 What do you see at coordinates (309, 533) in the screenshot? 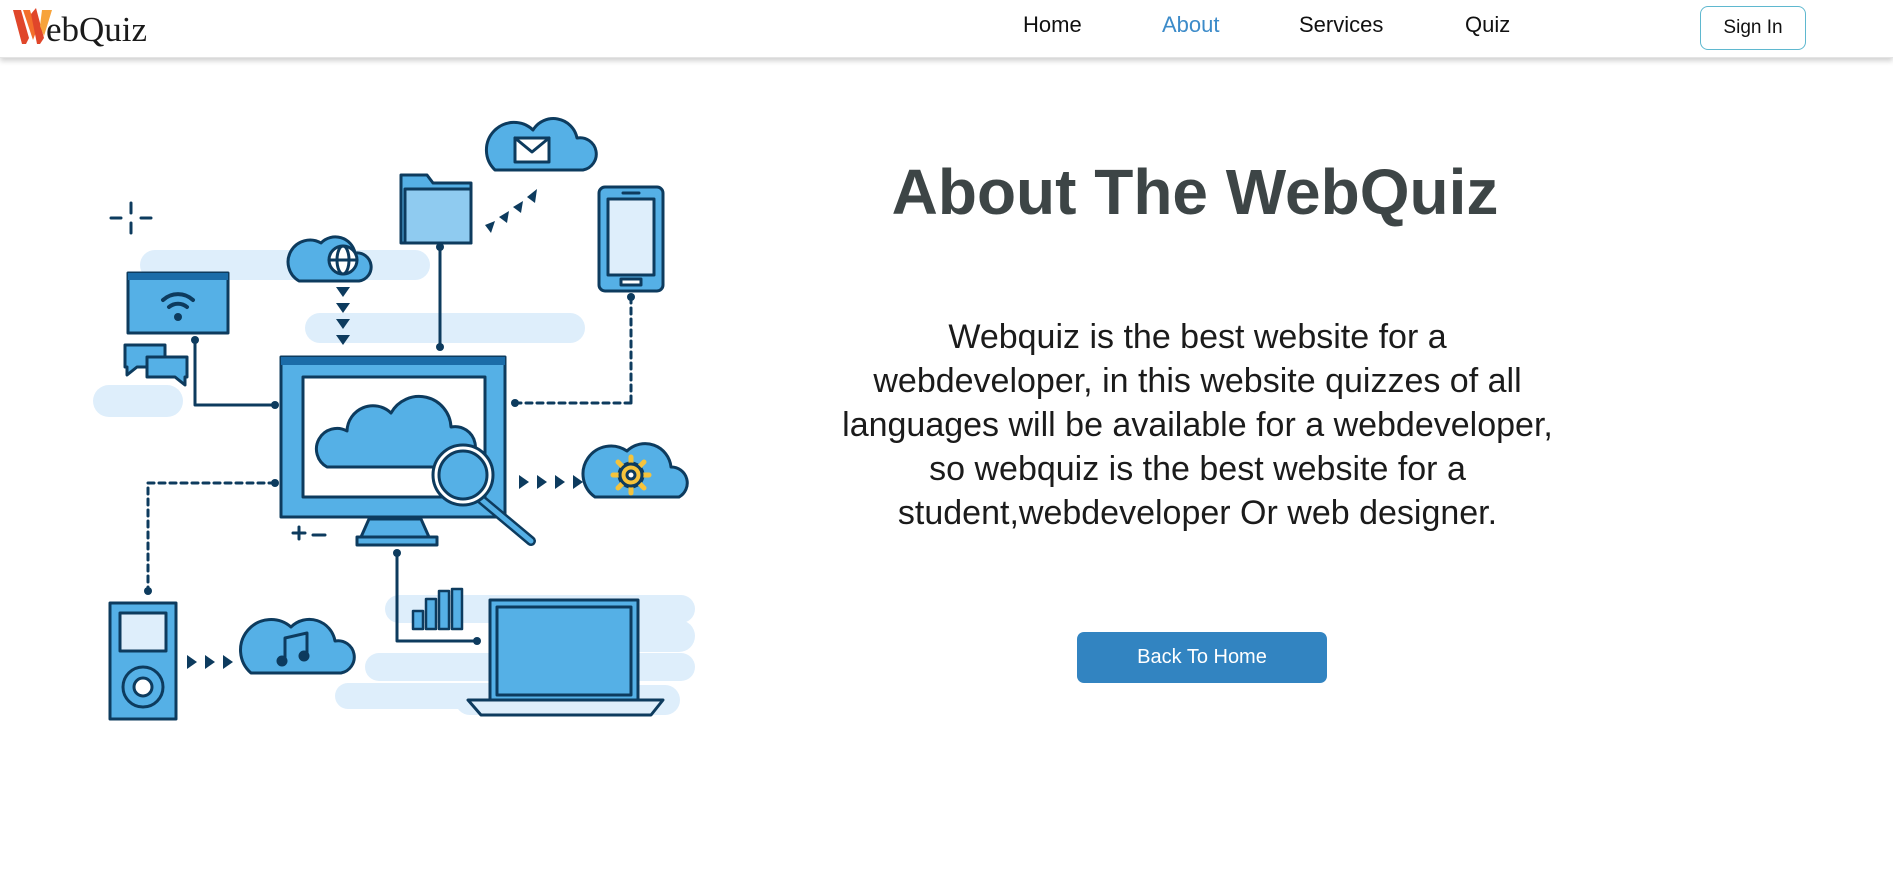
I see `plus-minus-icon` at bounding box center [309, 533].